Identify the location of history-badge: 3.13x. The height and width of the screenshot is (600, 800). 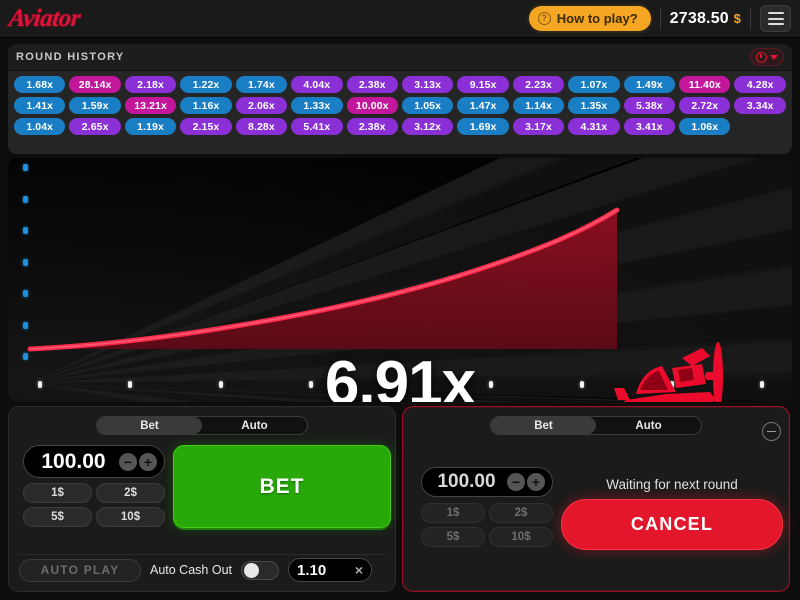
(427, 84).